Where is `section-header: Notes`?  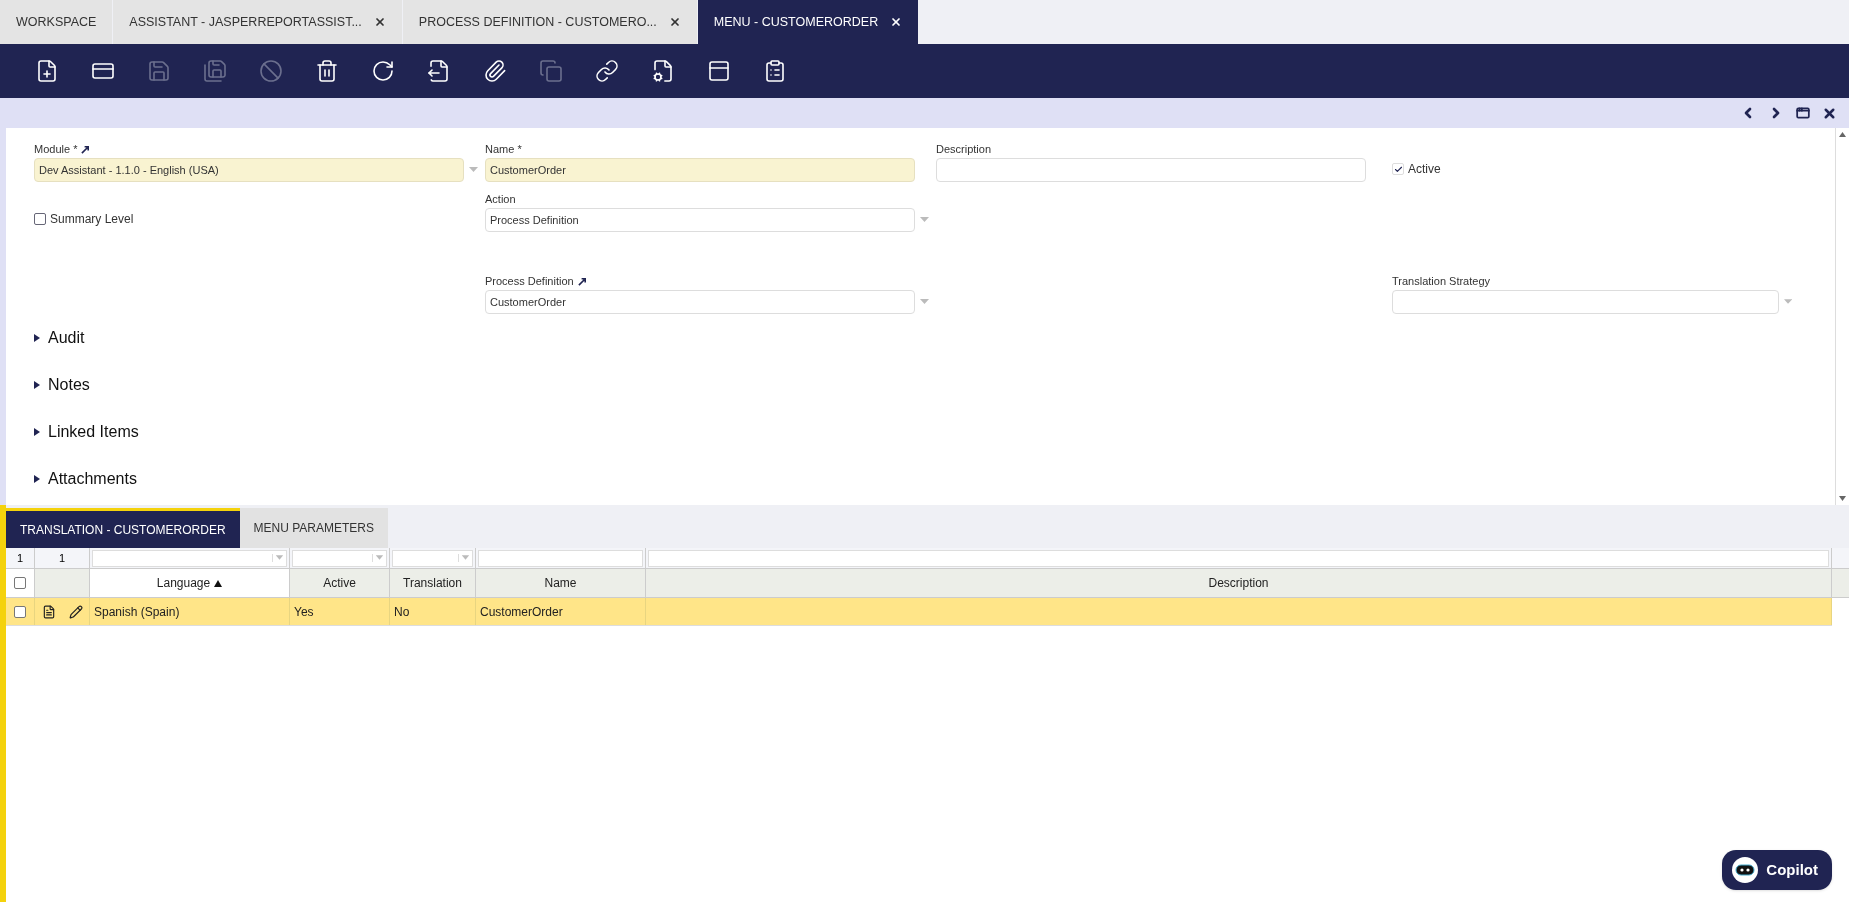 section-header: Notes is located at coordinates (62, 385).